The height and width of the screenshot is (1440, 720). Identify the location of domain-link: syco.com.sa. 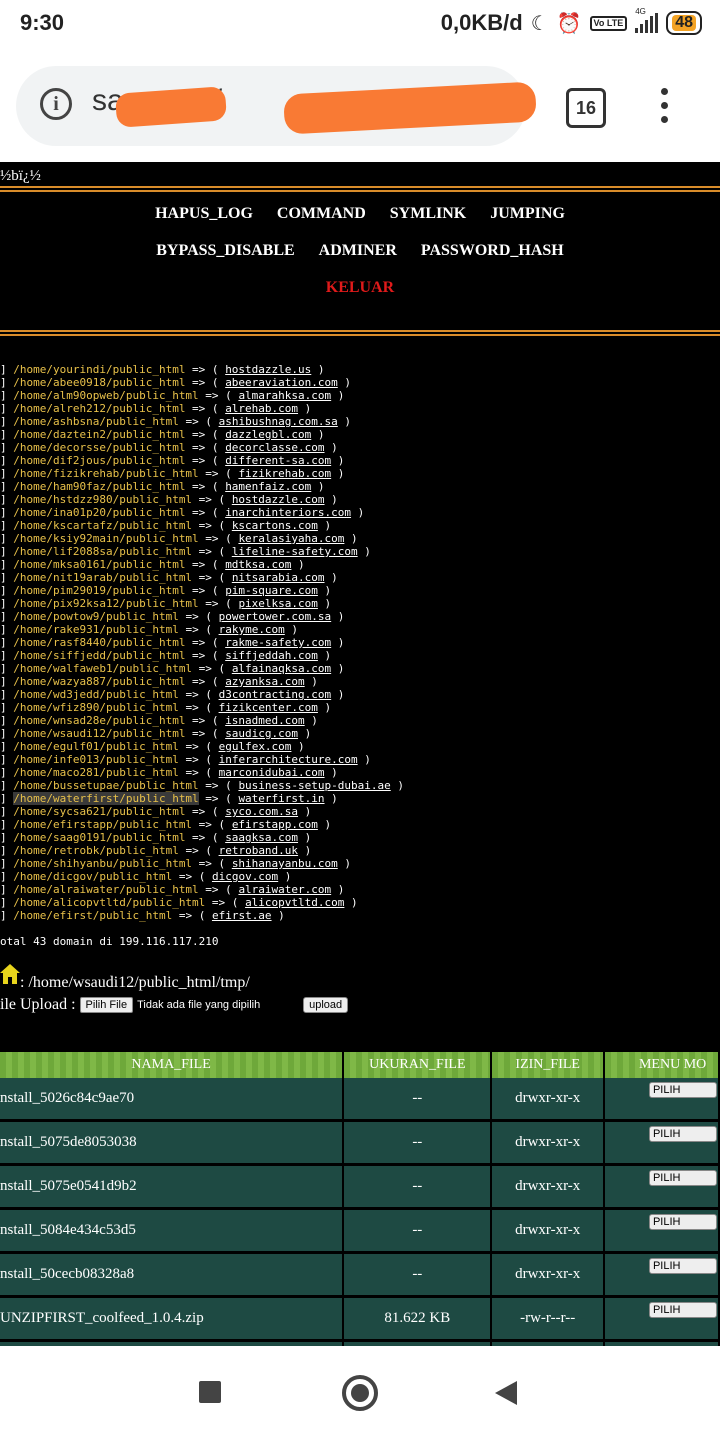
(261, 811).